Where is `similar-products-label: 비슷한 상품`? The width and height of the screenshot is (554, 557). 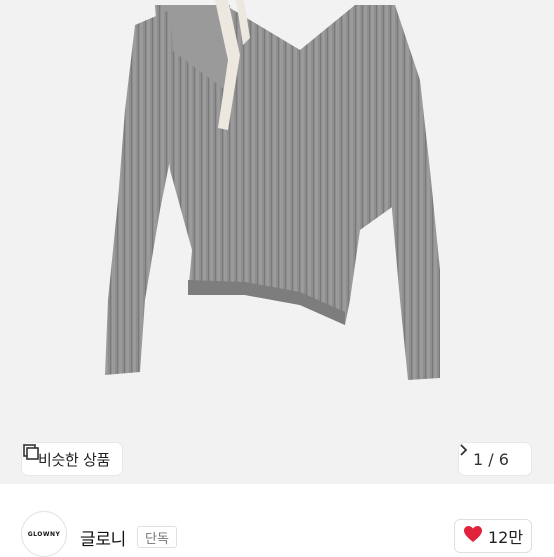 similar-products-label: 비슷한 상품 is located at coordinates (74, 459).